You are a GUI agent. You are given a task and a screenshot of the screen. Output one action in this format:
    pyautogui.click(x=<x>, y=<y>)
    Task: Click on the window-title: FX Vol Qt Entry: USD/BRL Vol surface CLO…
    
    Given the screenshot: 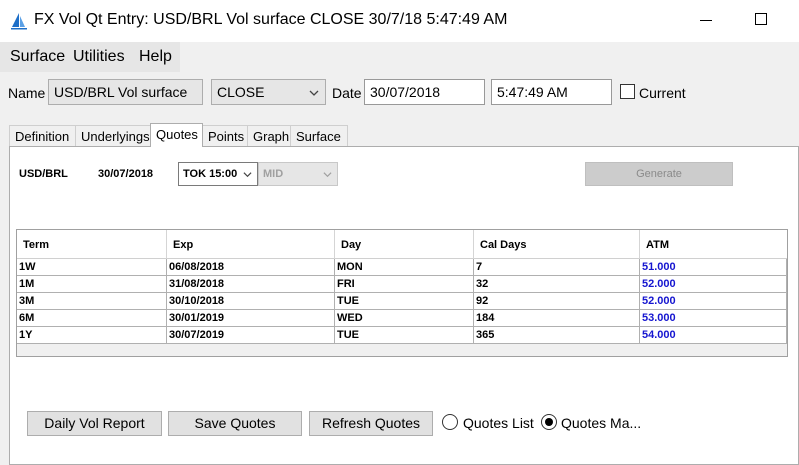 What is the action you would take?
    pyautogui.click(x=271, y=19)
    